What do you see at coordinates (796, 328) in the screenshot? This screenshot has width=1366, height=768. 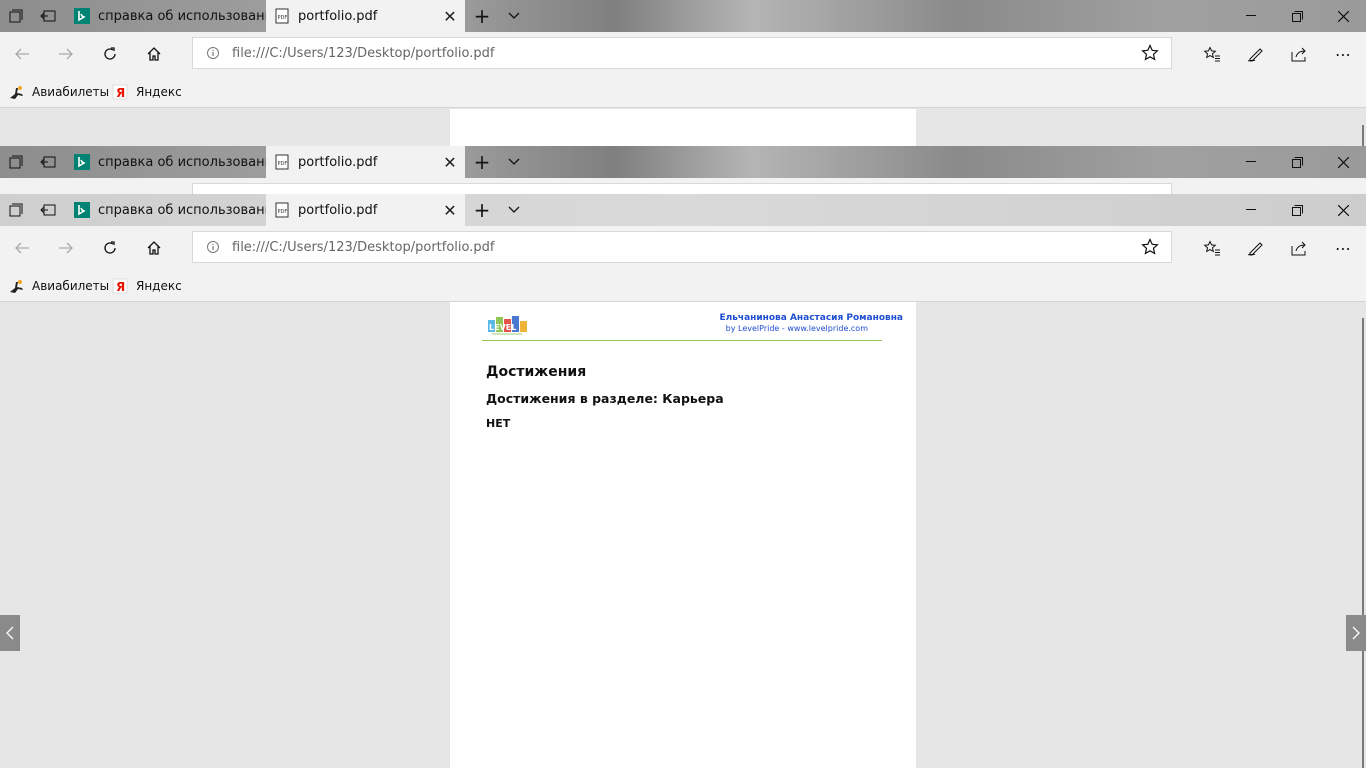 I see `pdf-byline: by LevelPride - www.levelpride.com` at bounding box center [796, 328].